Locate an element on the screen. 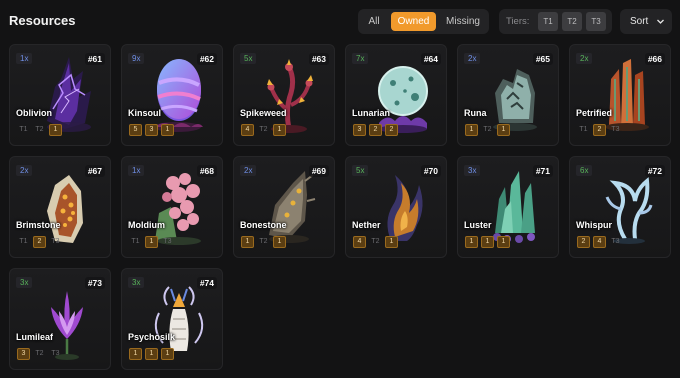 This screenshot has width=680, height=378. resource-name: Petrified is located at coordinates (594, 113).